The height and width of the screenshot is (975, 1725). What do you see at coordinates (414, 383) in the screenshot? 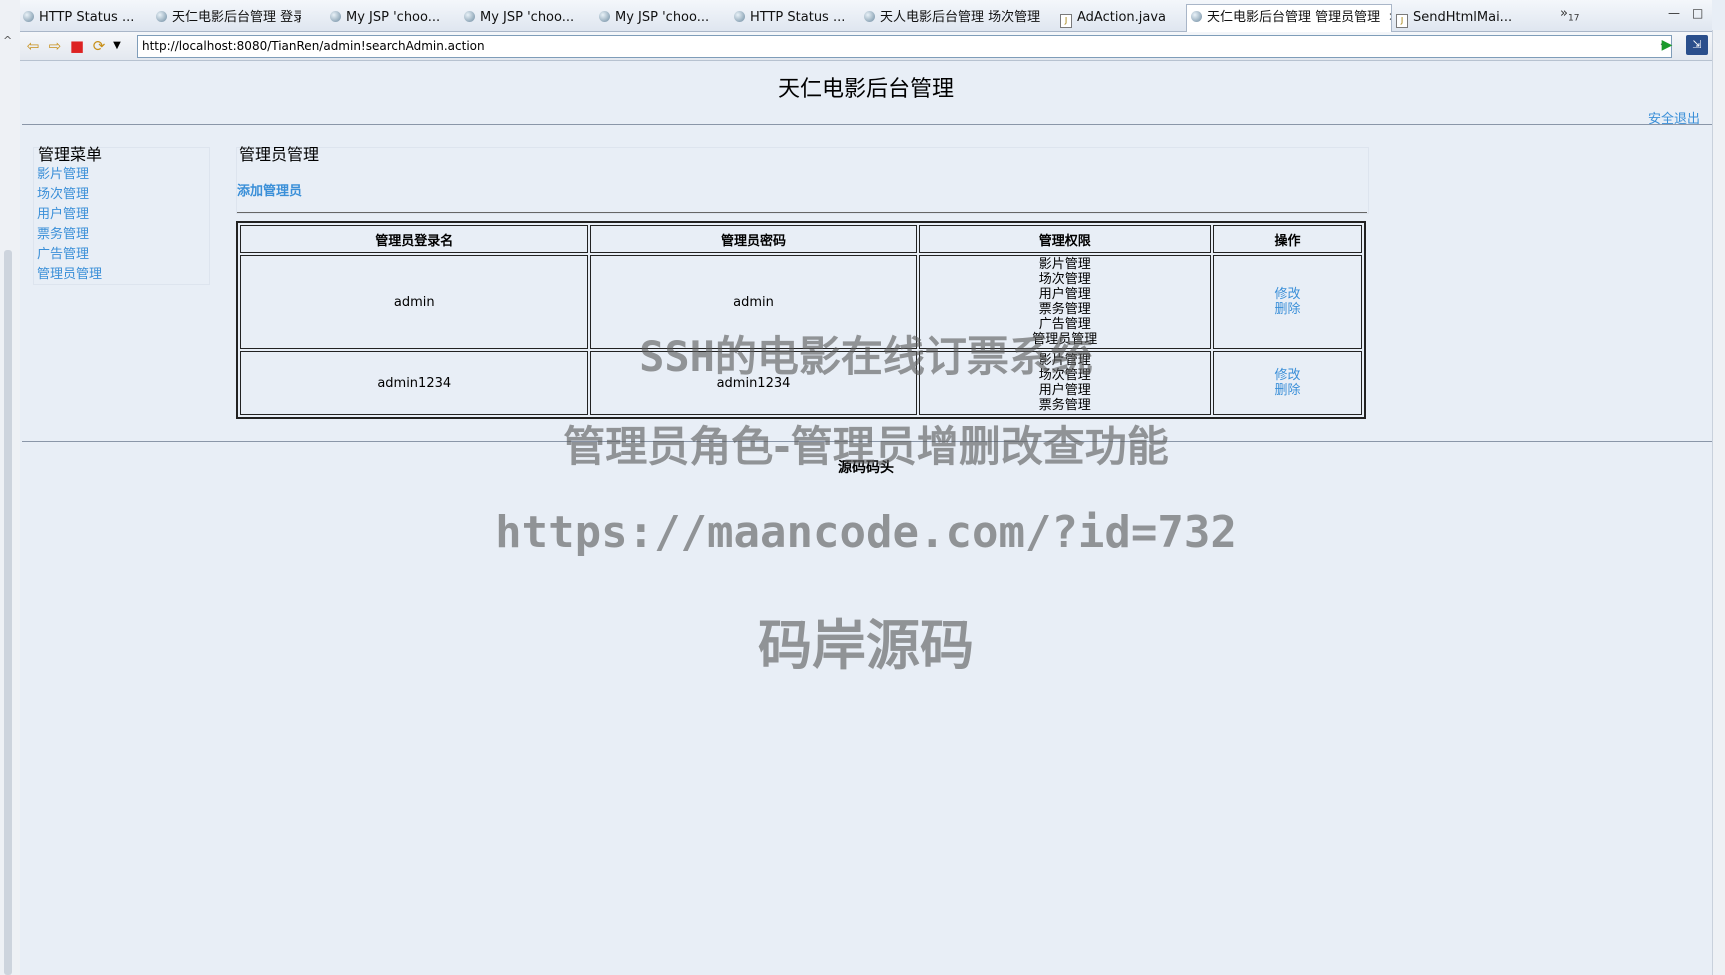
I see `login-cell: admin1234` at bounding box center [414, 383].